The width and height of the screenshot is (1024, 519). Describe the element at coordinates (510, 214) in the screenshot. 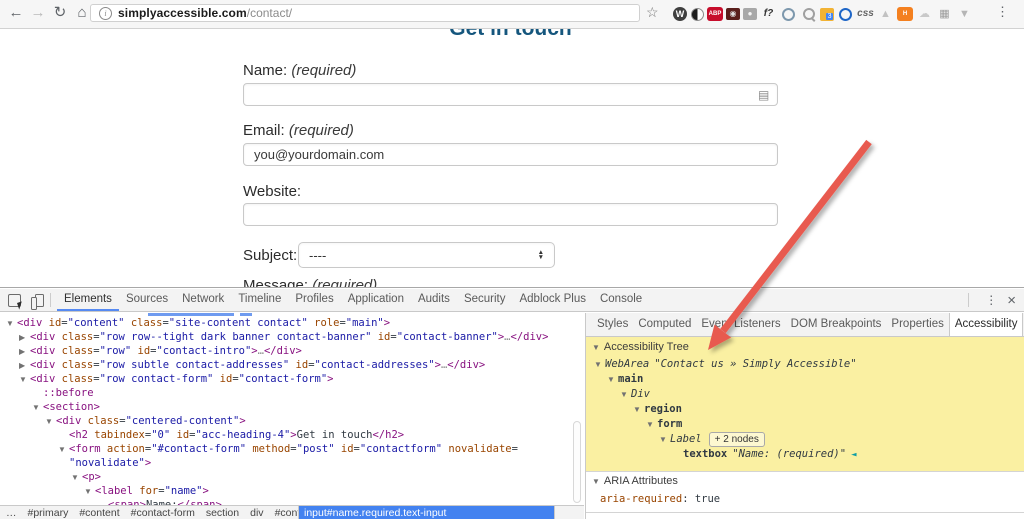

I see `website-input` at that location.